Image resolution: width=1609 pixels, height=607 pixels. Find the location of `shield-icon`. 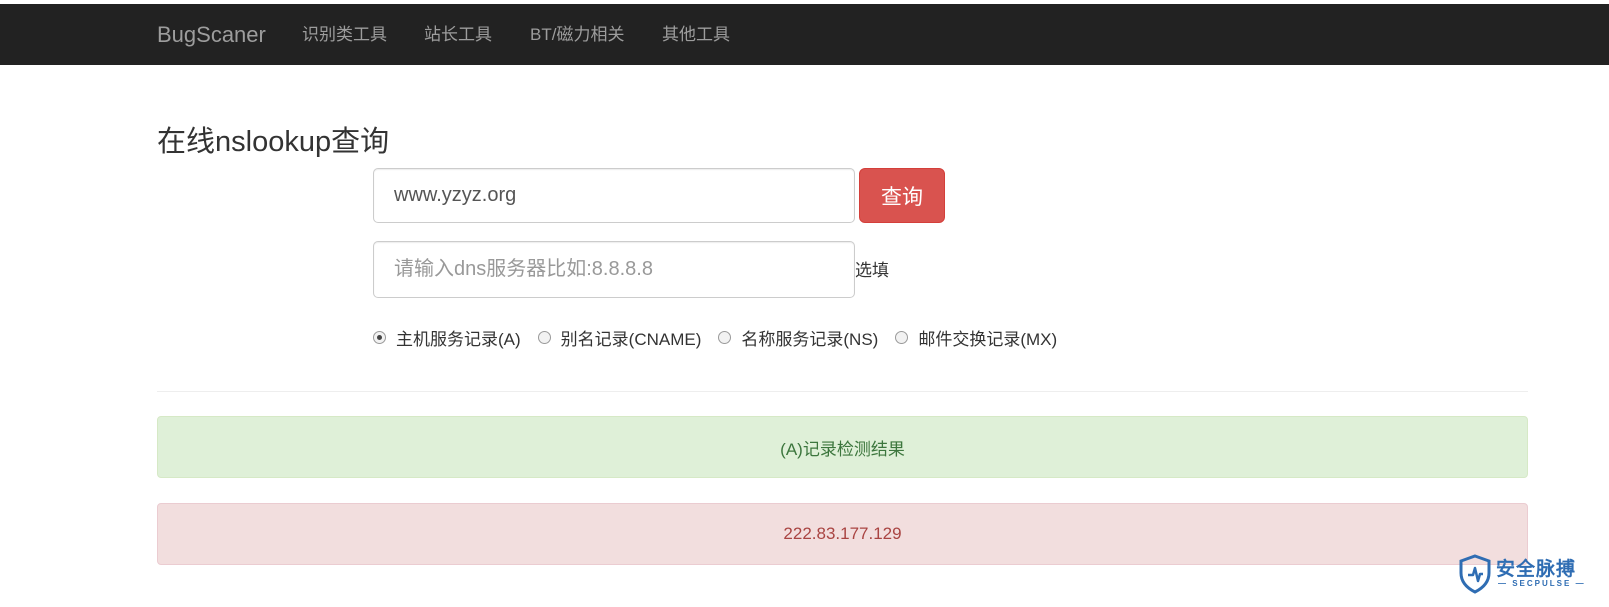

shield-icon is located at coordinates (1475, 574).